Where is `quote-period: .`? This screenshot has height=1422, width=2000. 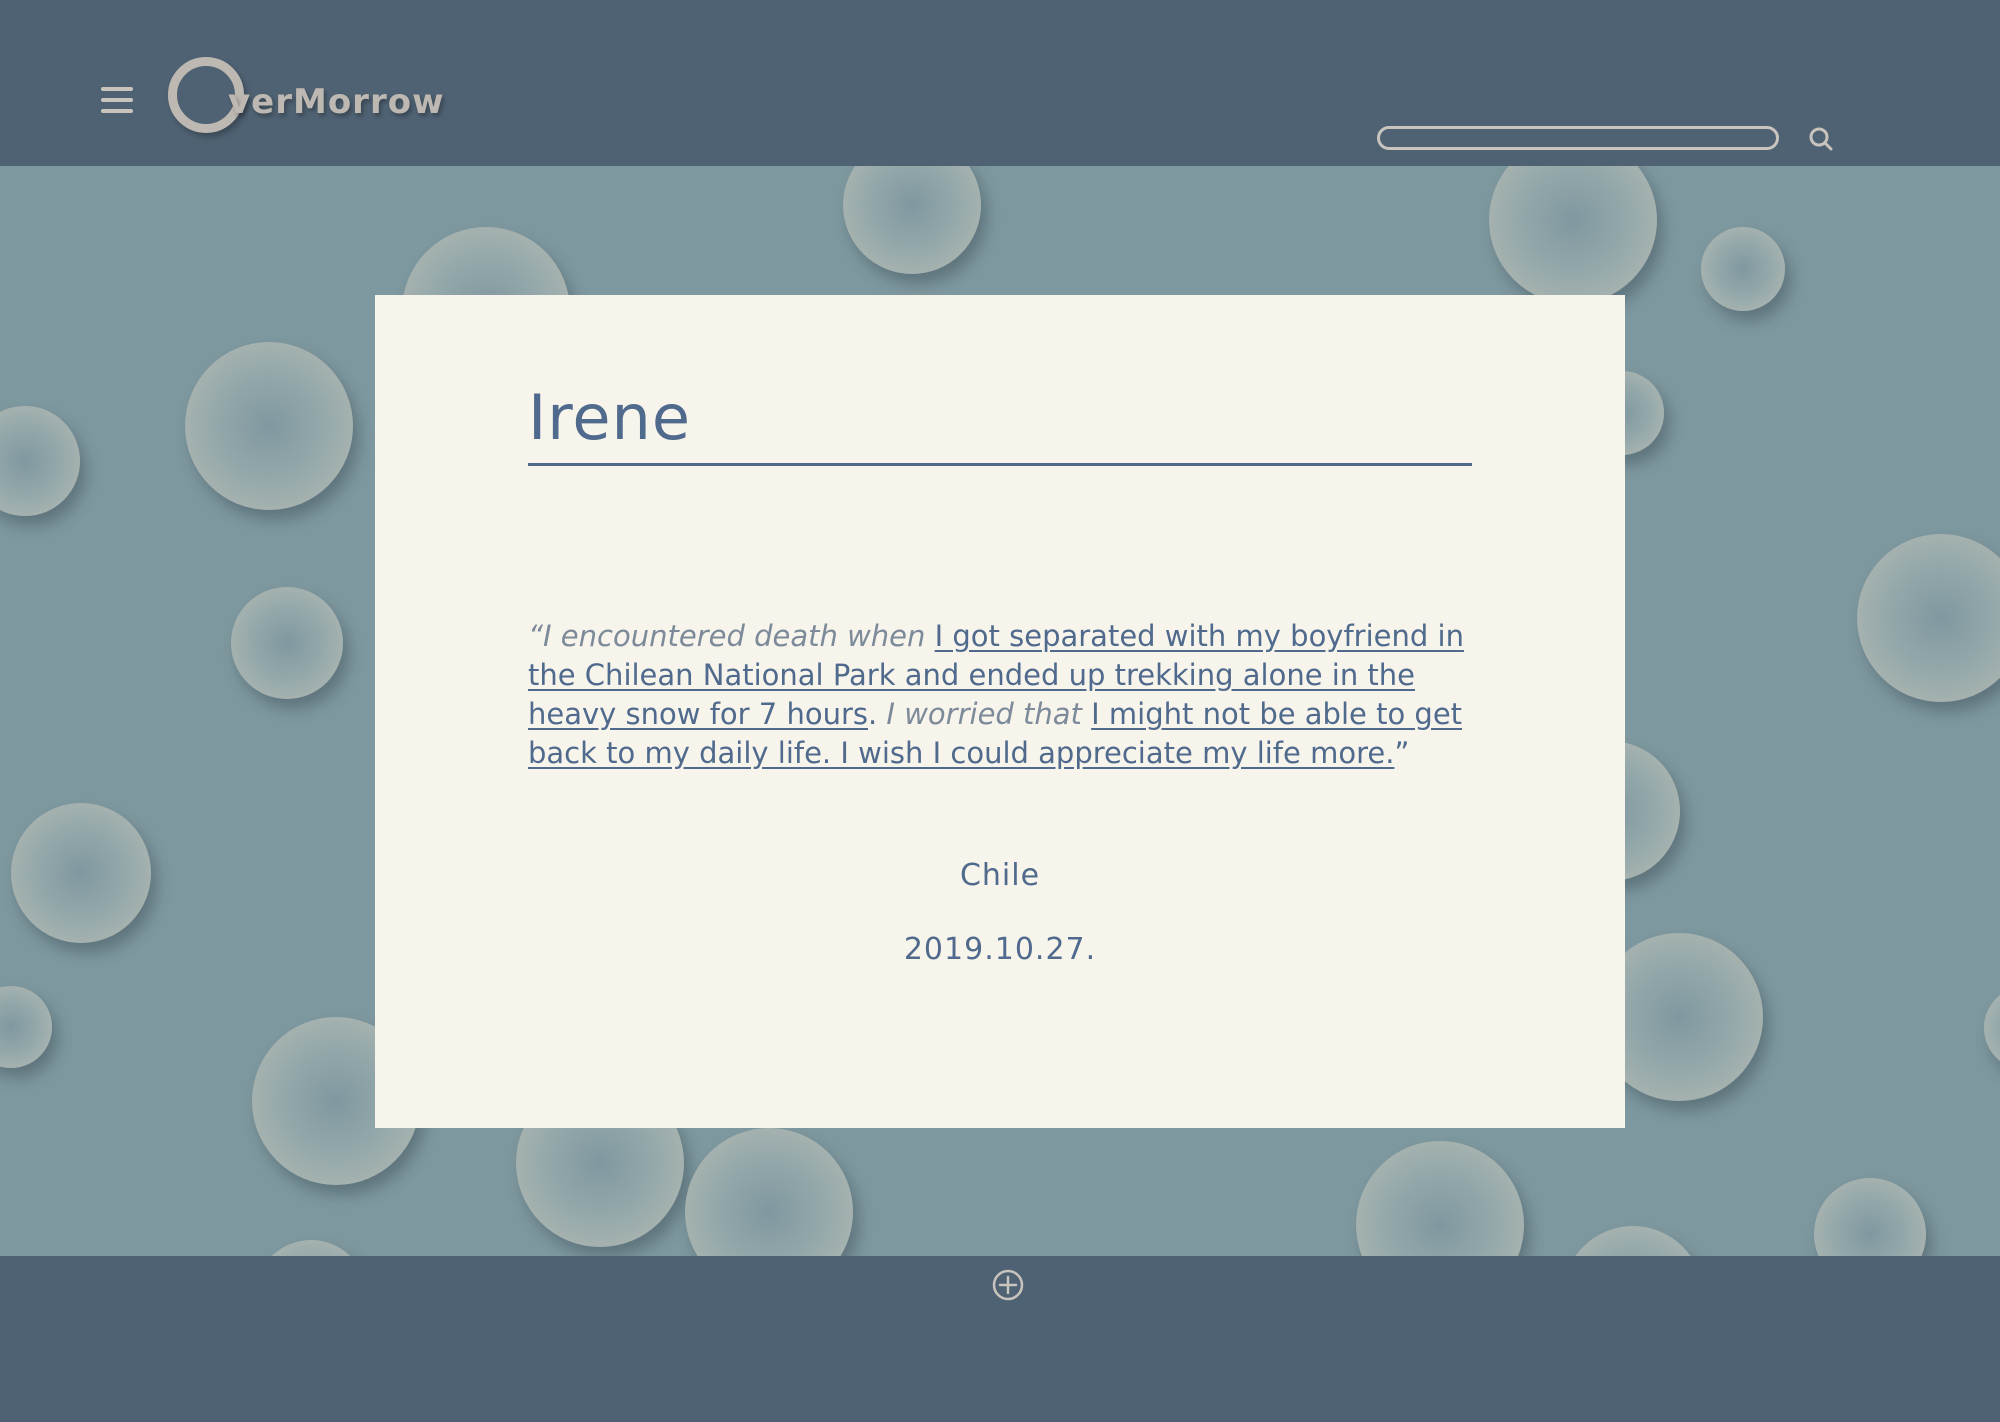 quote-period: . is located at coordinates (873, 714).